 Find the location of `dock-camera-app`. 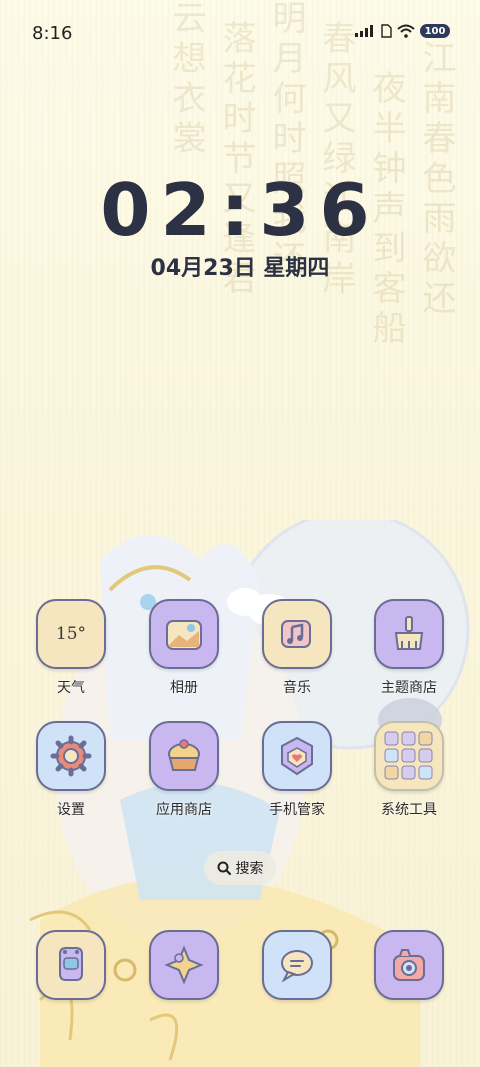

dock-camera-app is located at coordinates (409, 965).